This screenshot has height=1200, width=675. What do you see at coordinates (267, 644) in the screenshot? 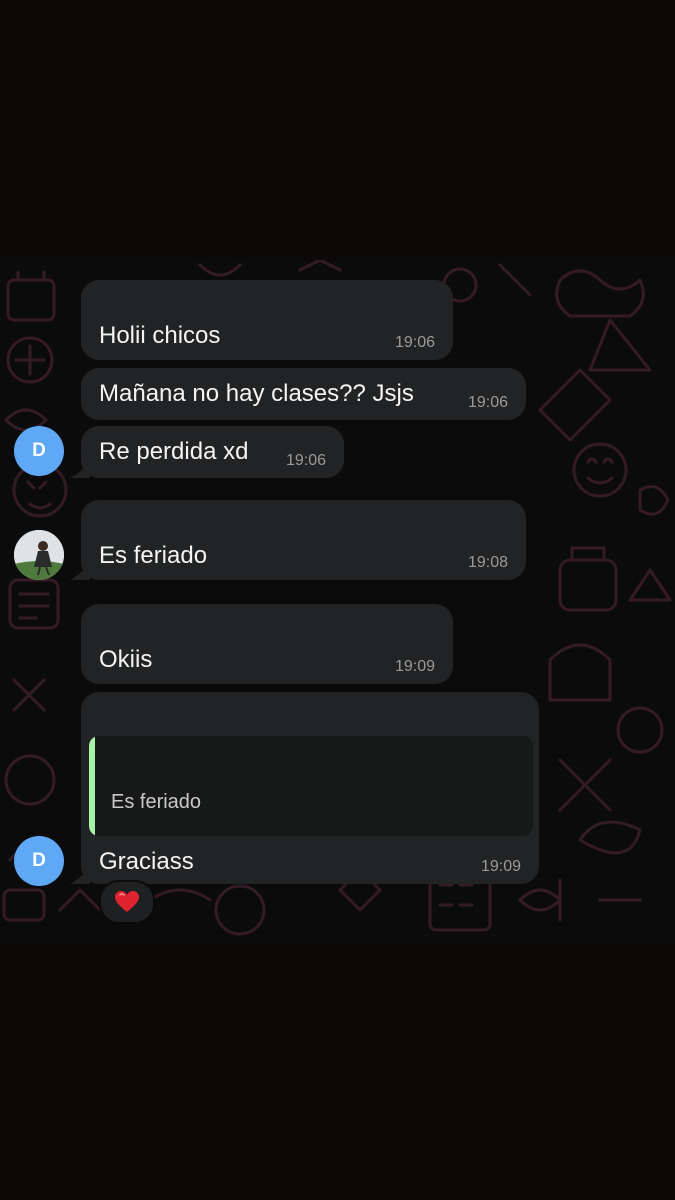
I see `message-bubble: Okiis 19:09` at bounding box center [267, 644].